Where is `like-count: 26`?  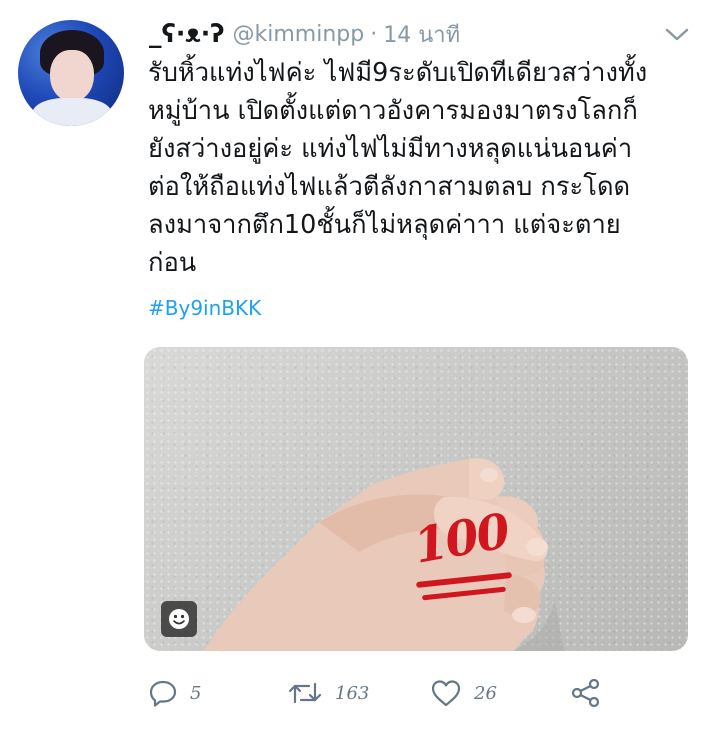
like-count: 26 is located at coordinates (485, 693).